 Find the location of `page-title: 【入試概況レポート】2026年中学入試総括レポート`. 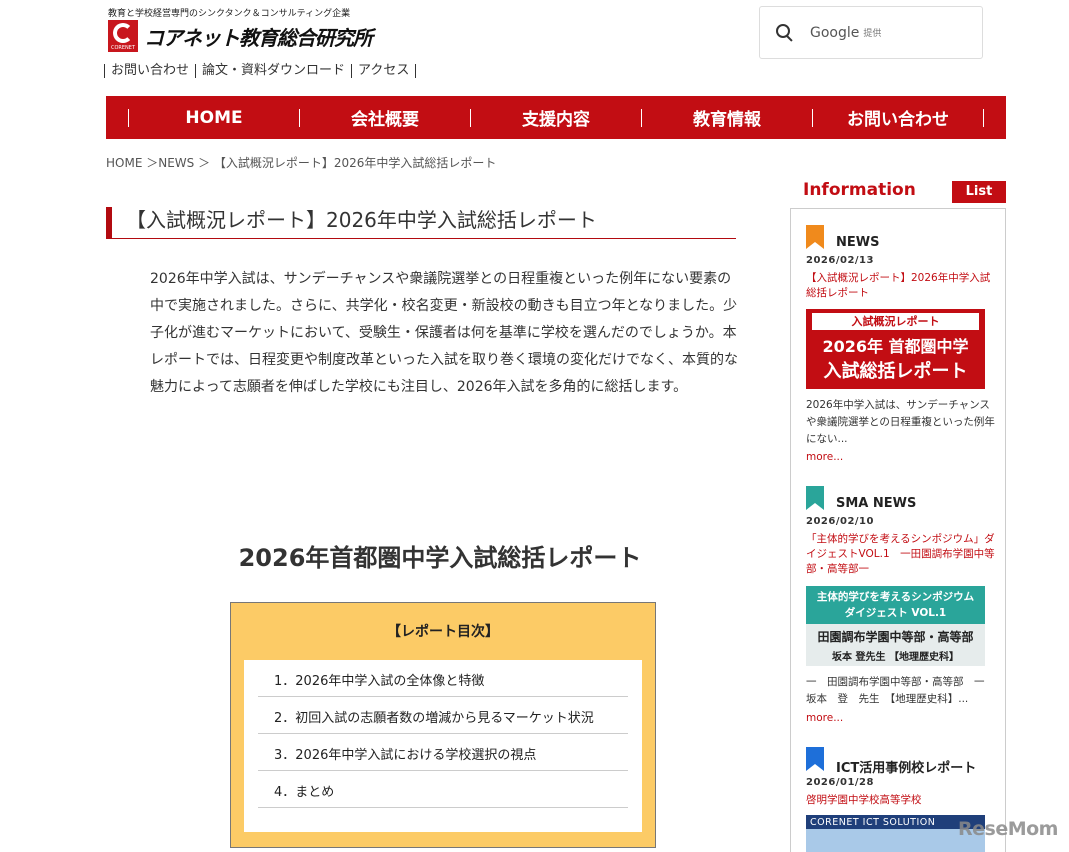

page-title: 【入試概況レポート】2026年中学入試総括レポート is located at coordinates (421, 223).